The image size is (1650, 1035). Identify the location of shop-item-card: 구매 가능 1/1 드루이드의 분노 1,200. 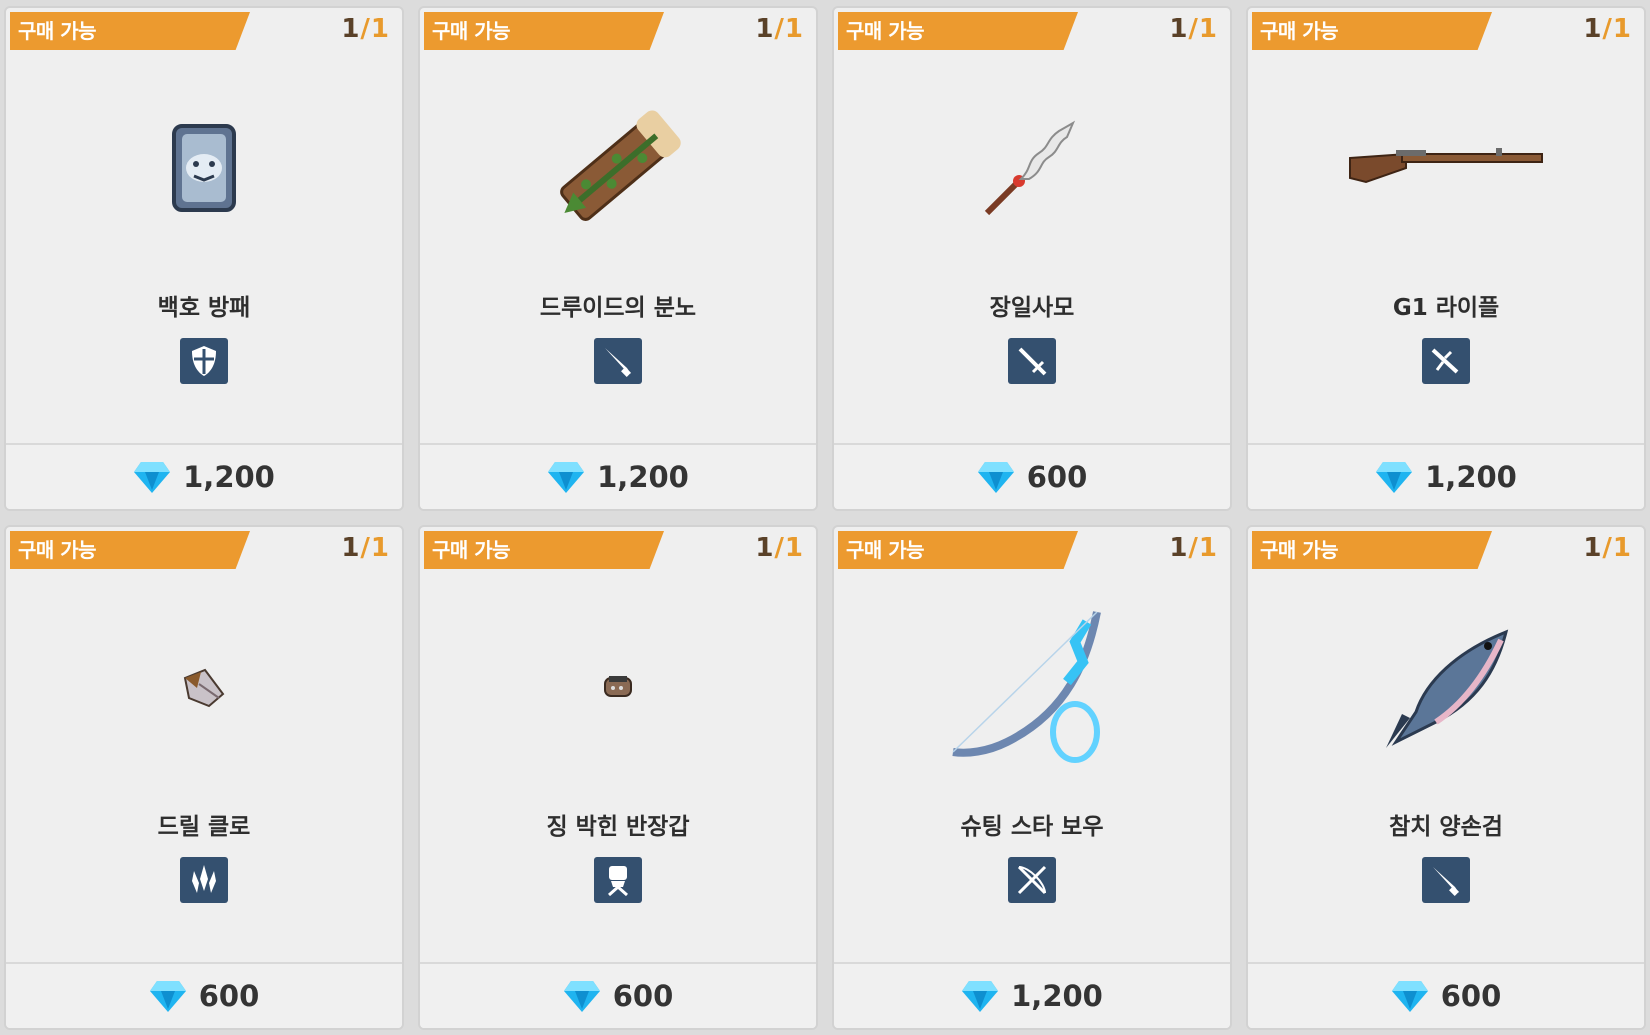
(618, 258).